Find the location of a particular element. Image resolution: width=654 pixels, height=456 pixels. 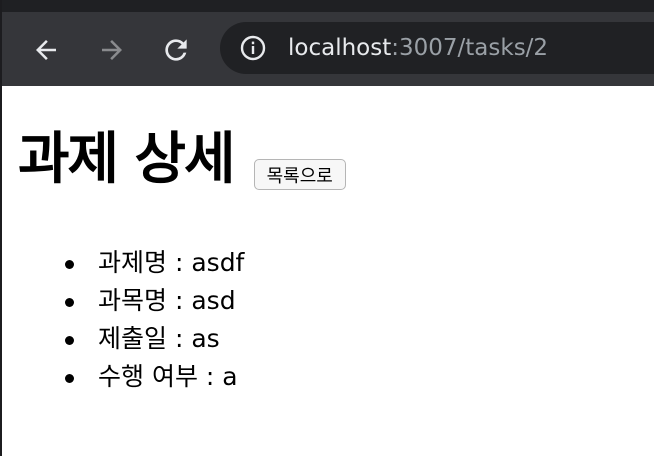

info-icon is located at coordinates (253, 48).